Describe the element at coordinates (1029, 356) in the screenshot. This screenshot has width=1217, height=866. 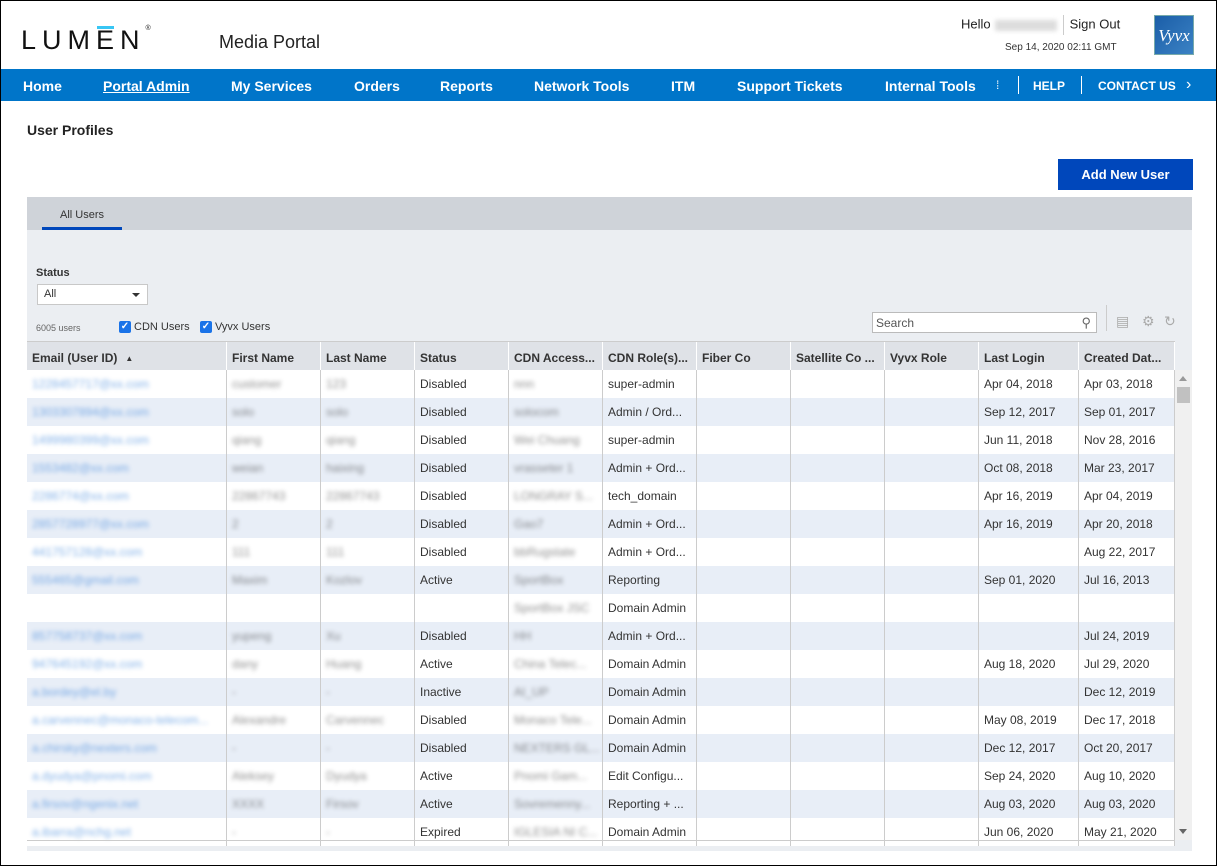
I see `column-header-last-login: Last Login` at that location.